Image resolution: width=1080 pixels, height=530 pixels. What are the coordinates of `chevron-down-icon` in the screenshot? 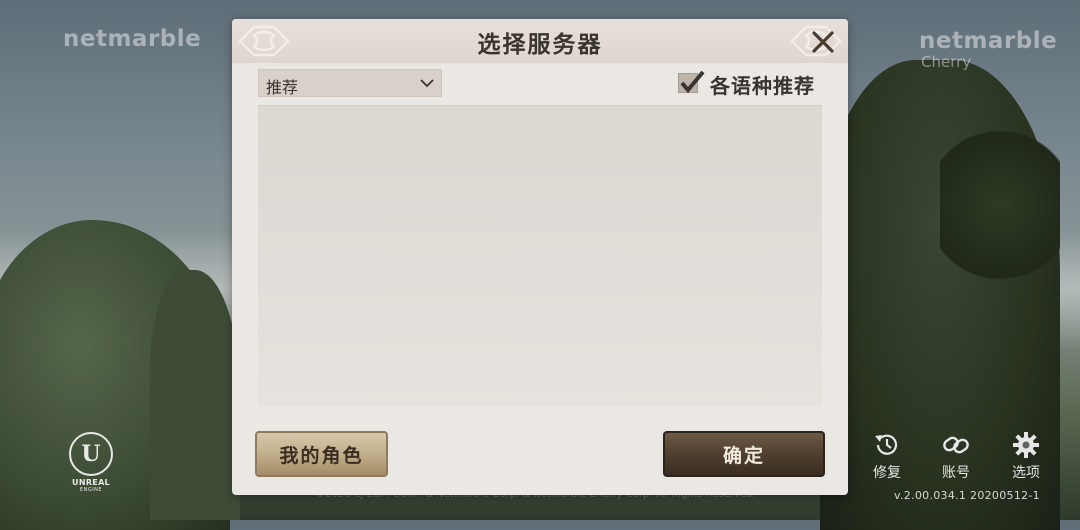 It's located at (427, 83).